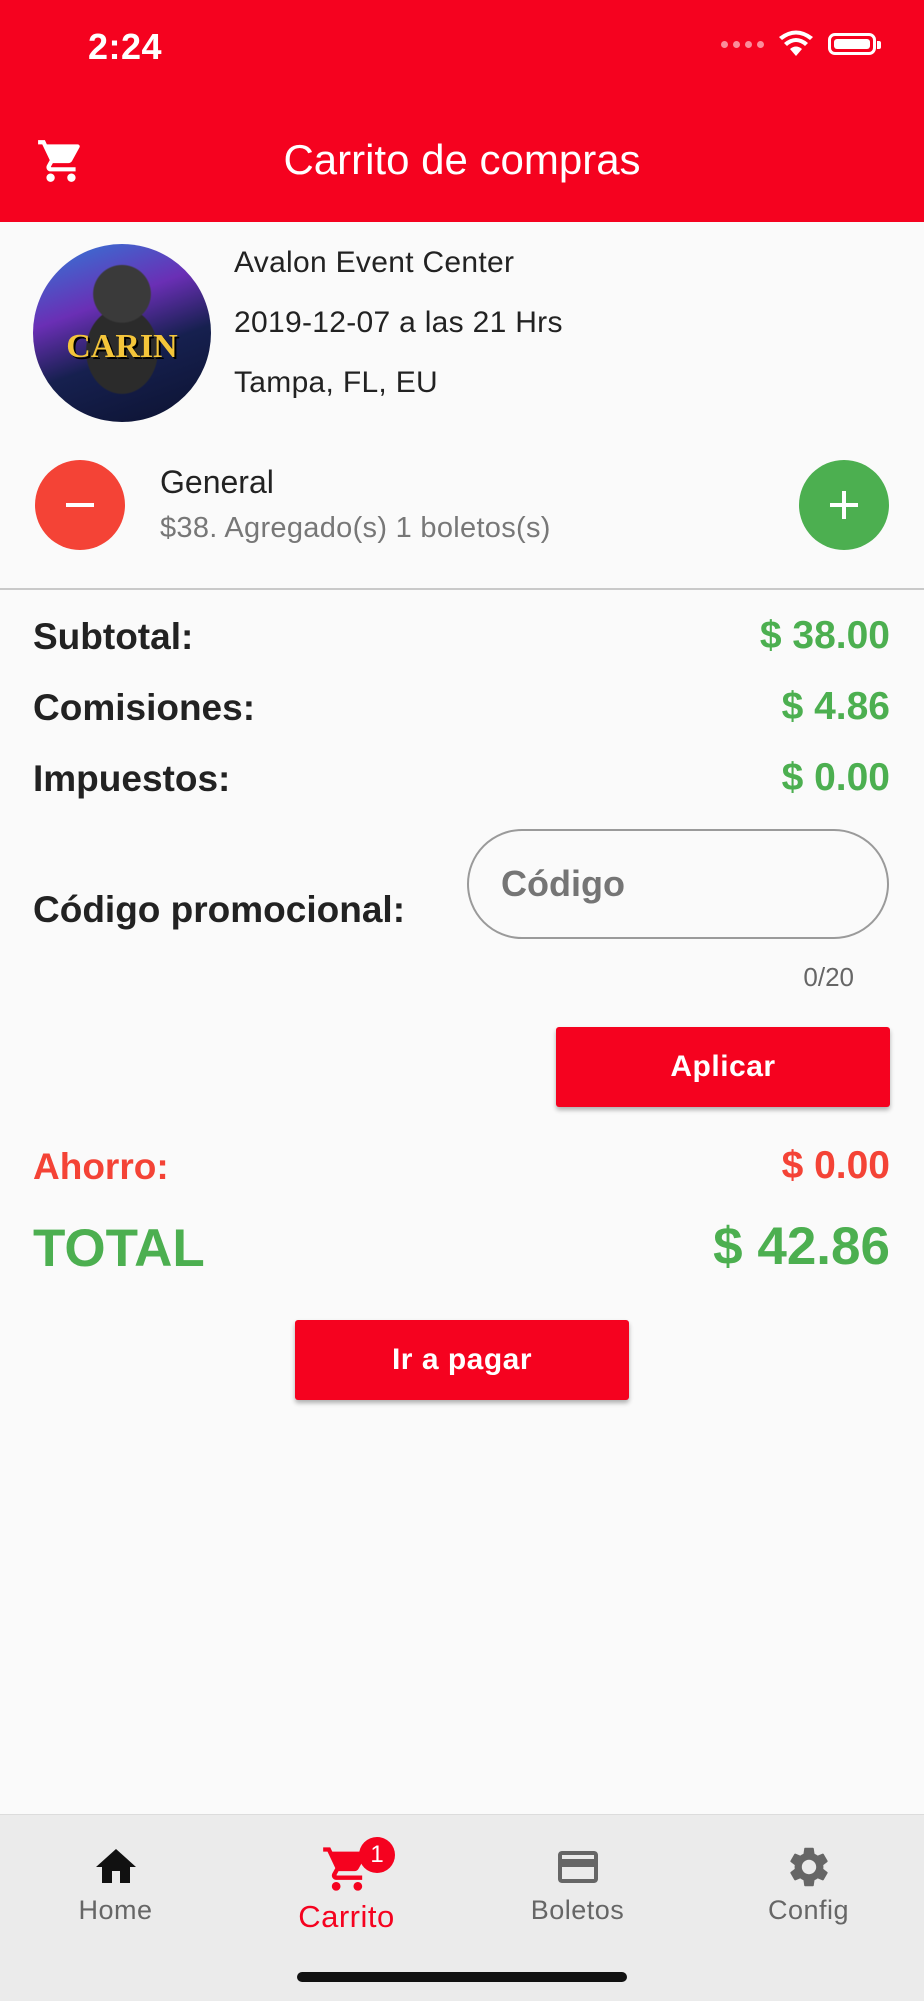 Image resolution: width=924 pixels, height=2001 pixels. What do you see at coordinates (828, 977) in the screenshot?
I see `promo-char-counter: 0/20` at bounding box center [828, 977].